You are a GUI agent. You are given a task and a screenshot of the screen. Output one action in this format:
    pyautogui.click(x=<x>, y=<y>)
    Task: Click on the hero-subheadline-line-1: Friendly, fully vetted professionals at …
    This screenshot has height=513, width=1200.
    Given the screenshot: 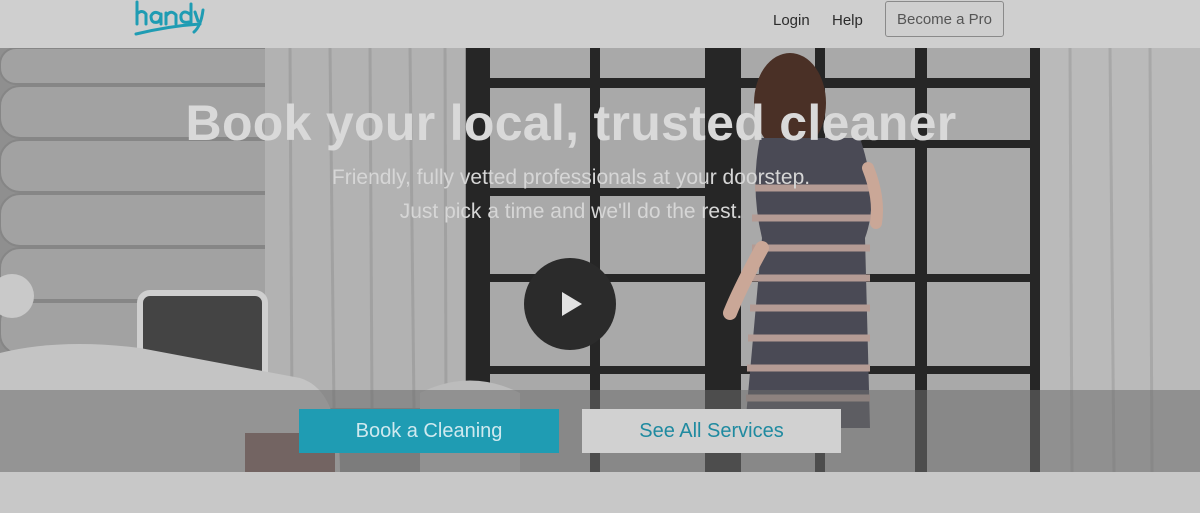 What is the action you would take?
    pyautogui.click(x=571, y=177)
    